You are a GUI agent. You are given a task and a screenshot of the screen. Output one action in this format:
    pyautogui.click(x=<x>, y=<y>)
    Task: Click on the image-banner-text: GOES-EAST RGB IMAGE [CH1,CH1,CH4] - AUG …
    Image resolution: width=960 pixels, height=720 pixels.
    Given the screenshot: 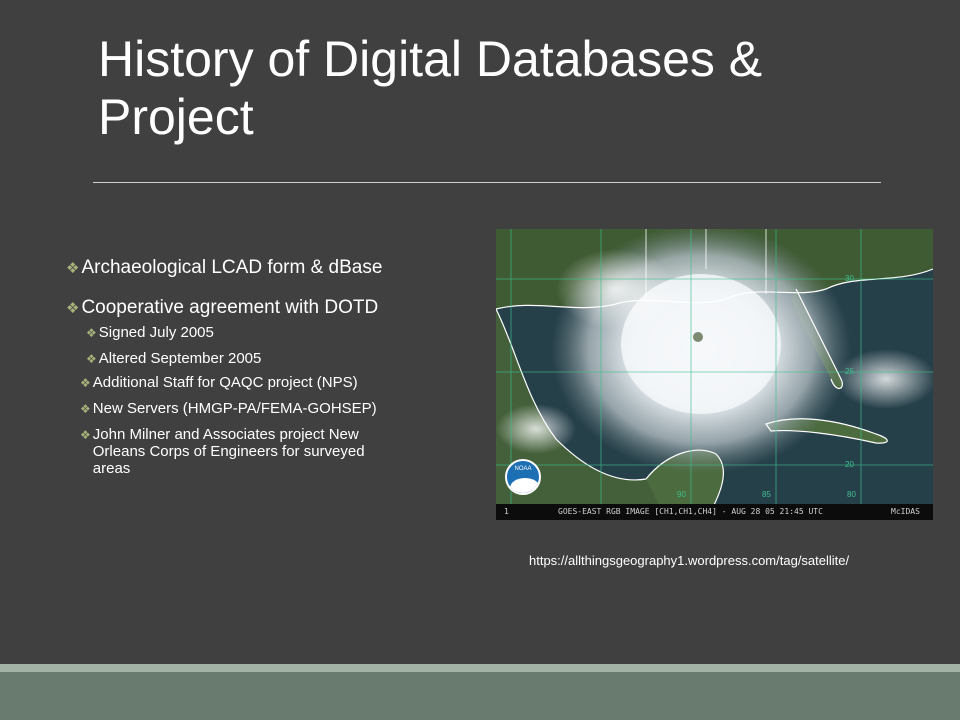 What is the action you would take?
    pyautogui.click(x=690, y=511)
    